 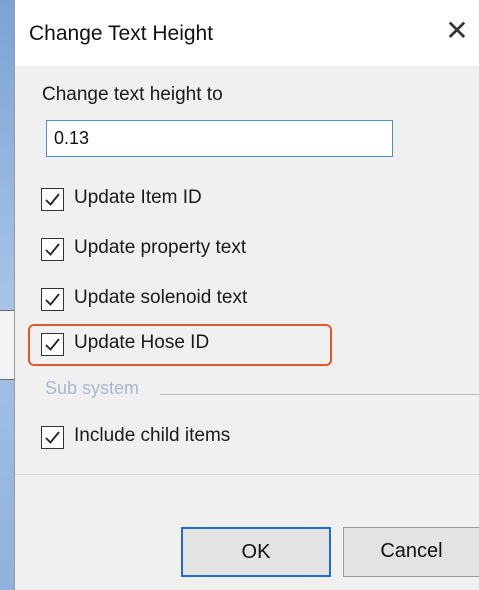 What do you see at coordinates (457, 31) in the screenshot?
I see `close-icon: ✕` at bounding box center [457, 31].